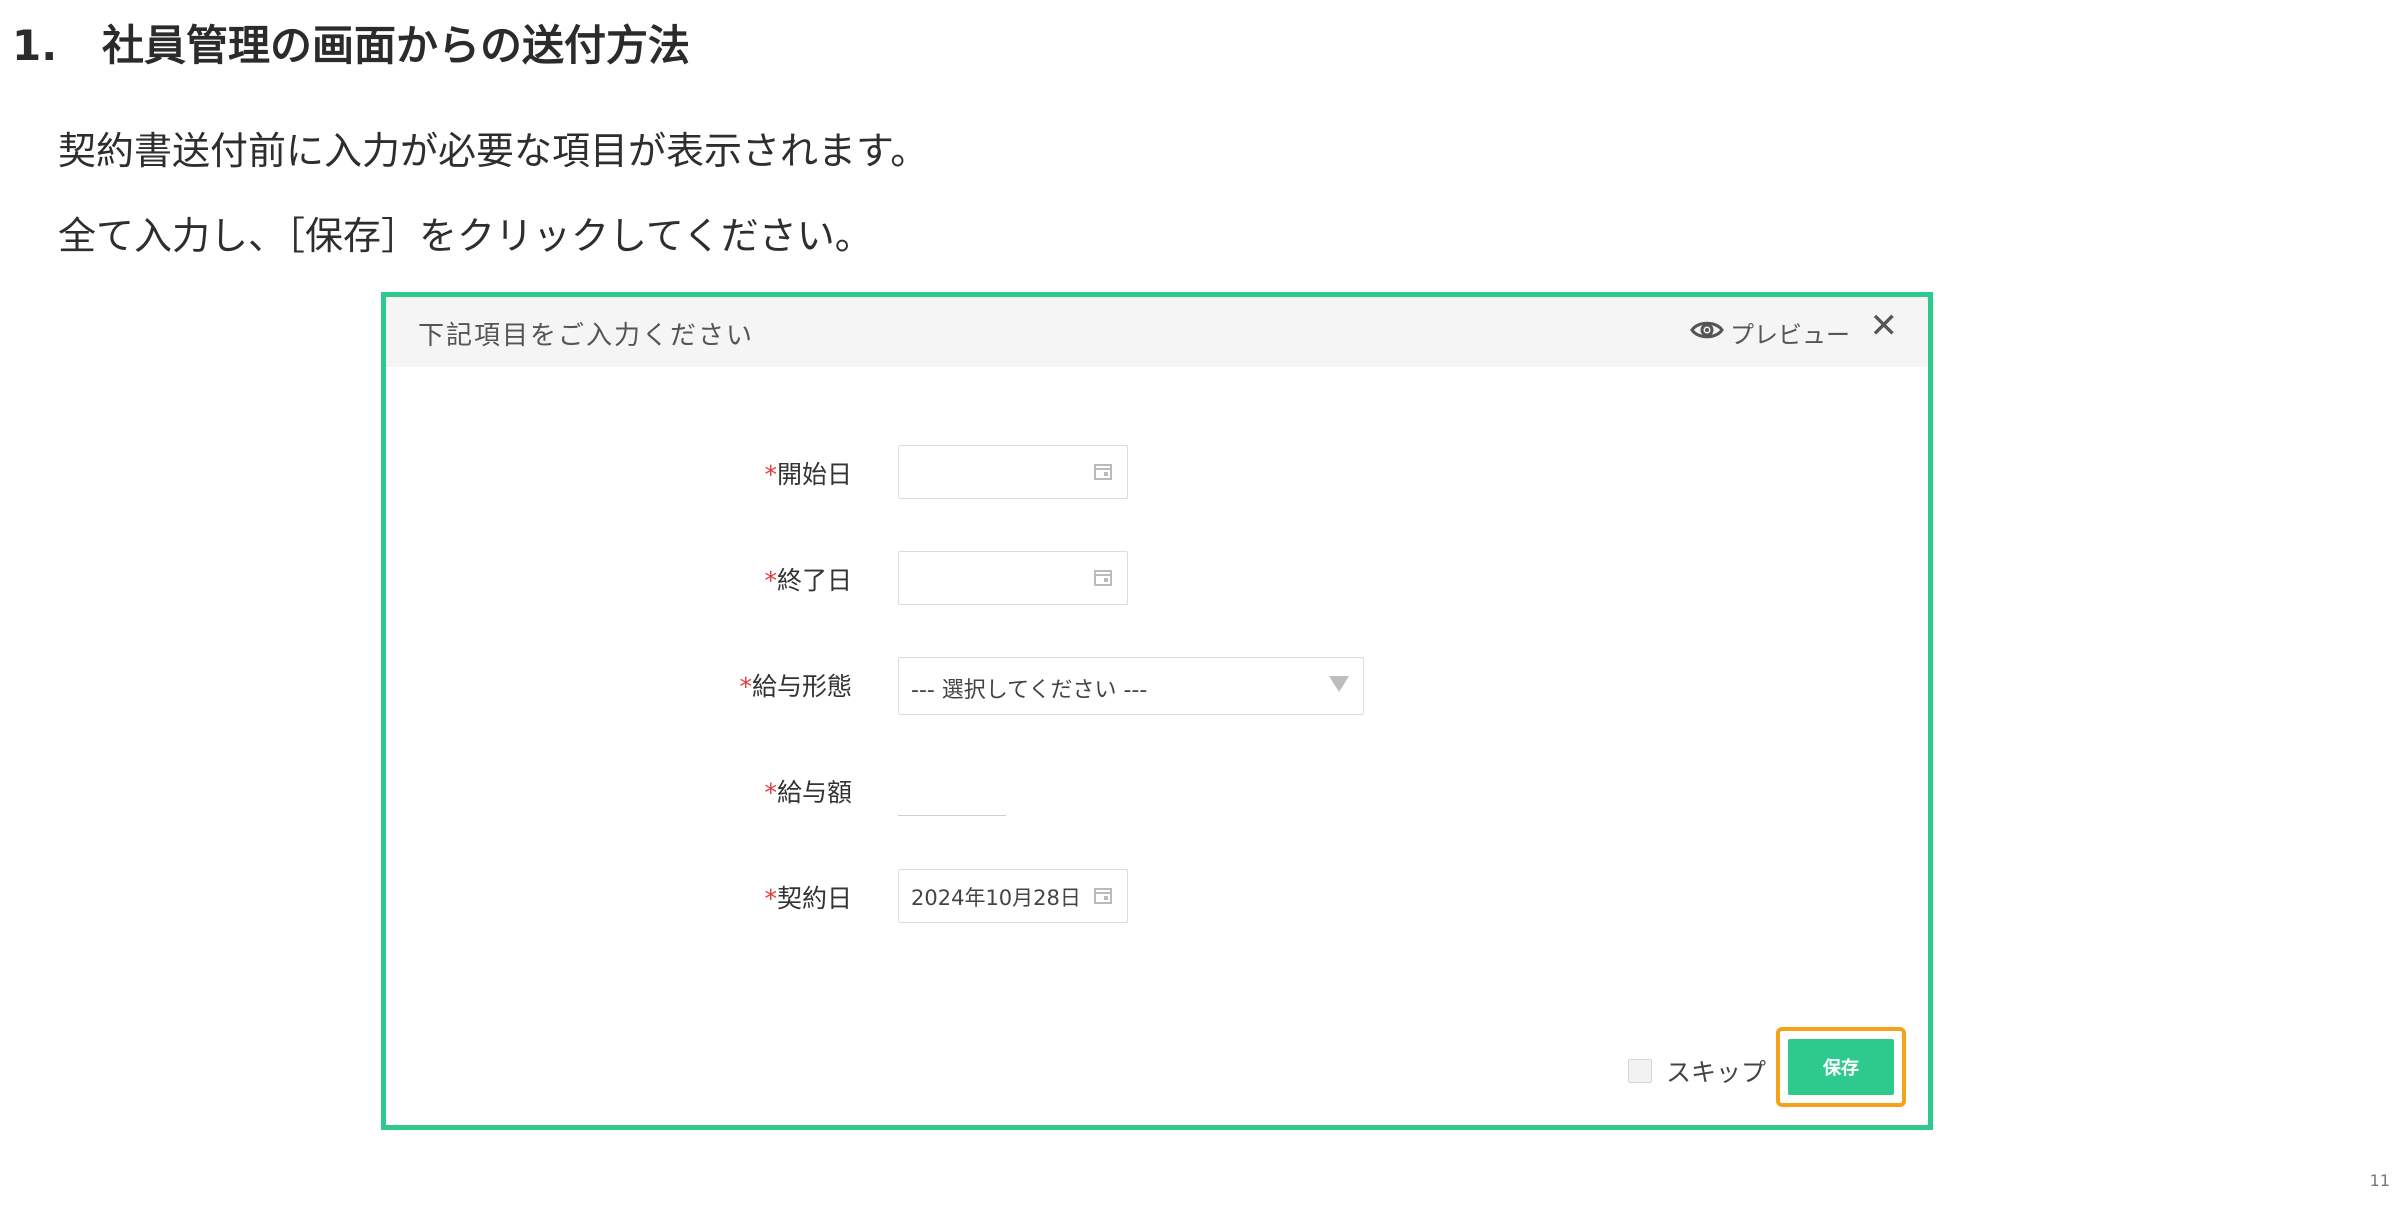  Describe the element at coordinates (1013, 472) in the screenshot. I see `start-date-input` at that location.